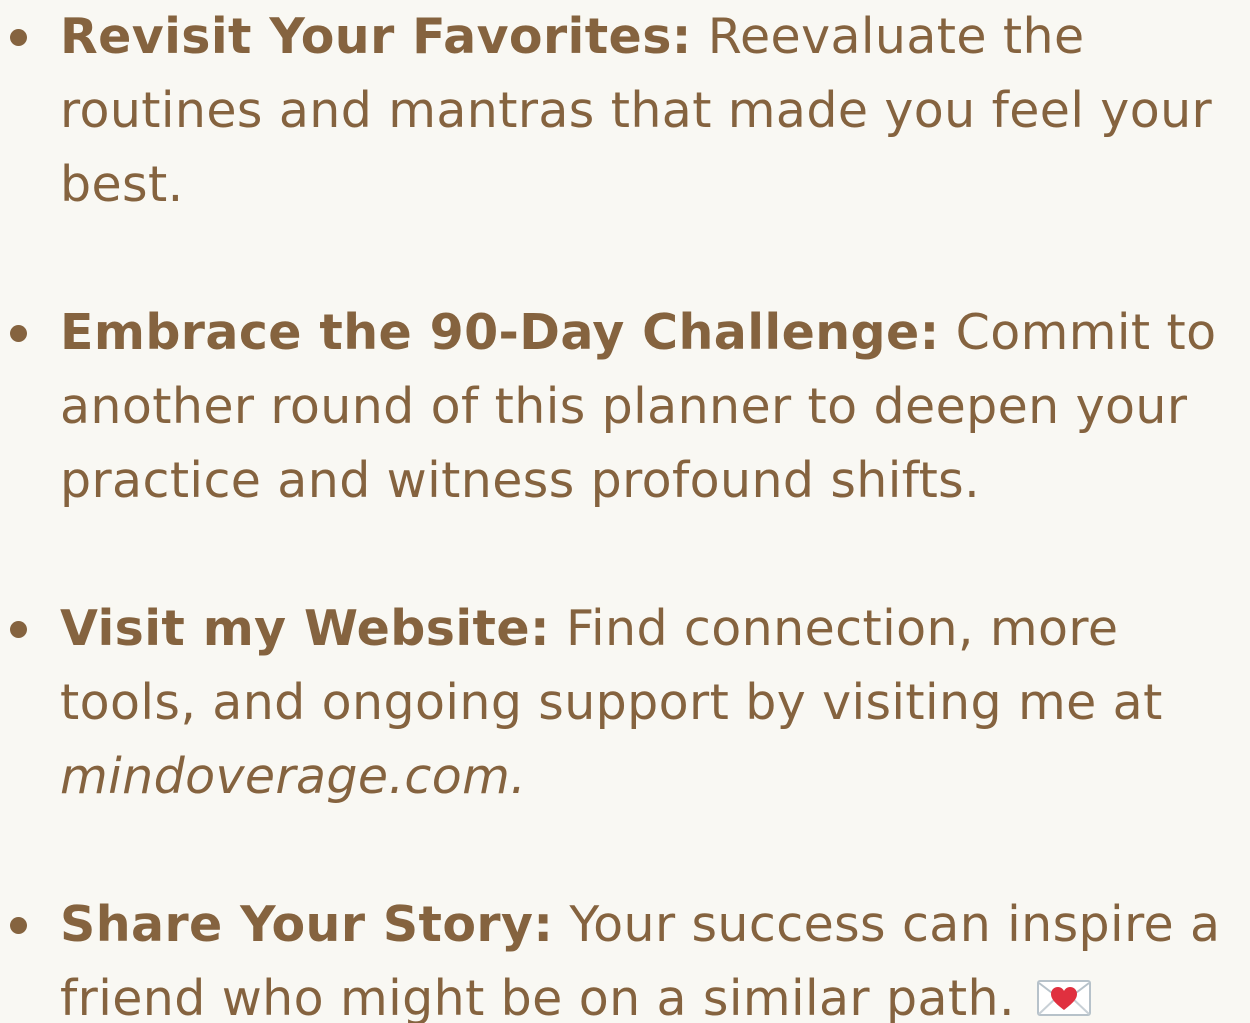 The width and height of the screenshot is (1250, 1023). I want to click on list-item-heading: Embrace the 90-Day Challenge:, so click(500, 332).